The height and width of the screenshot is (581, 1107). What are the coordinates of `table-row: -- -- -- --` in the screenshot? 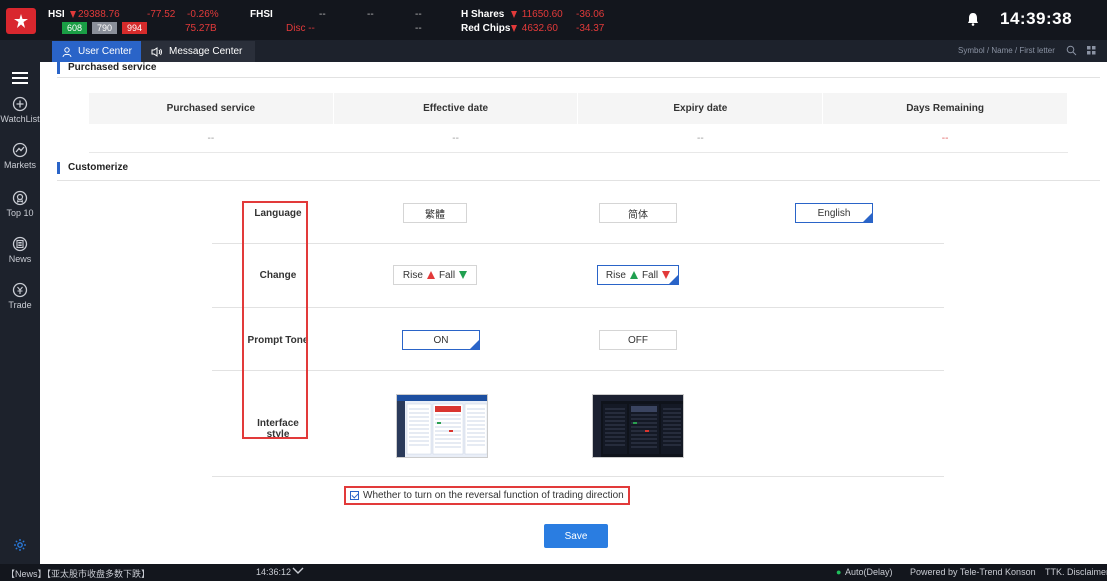 It's located at (578, 138).